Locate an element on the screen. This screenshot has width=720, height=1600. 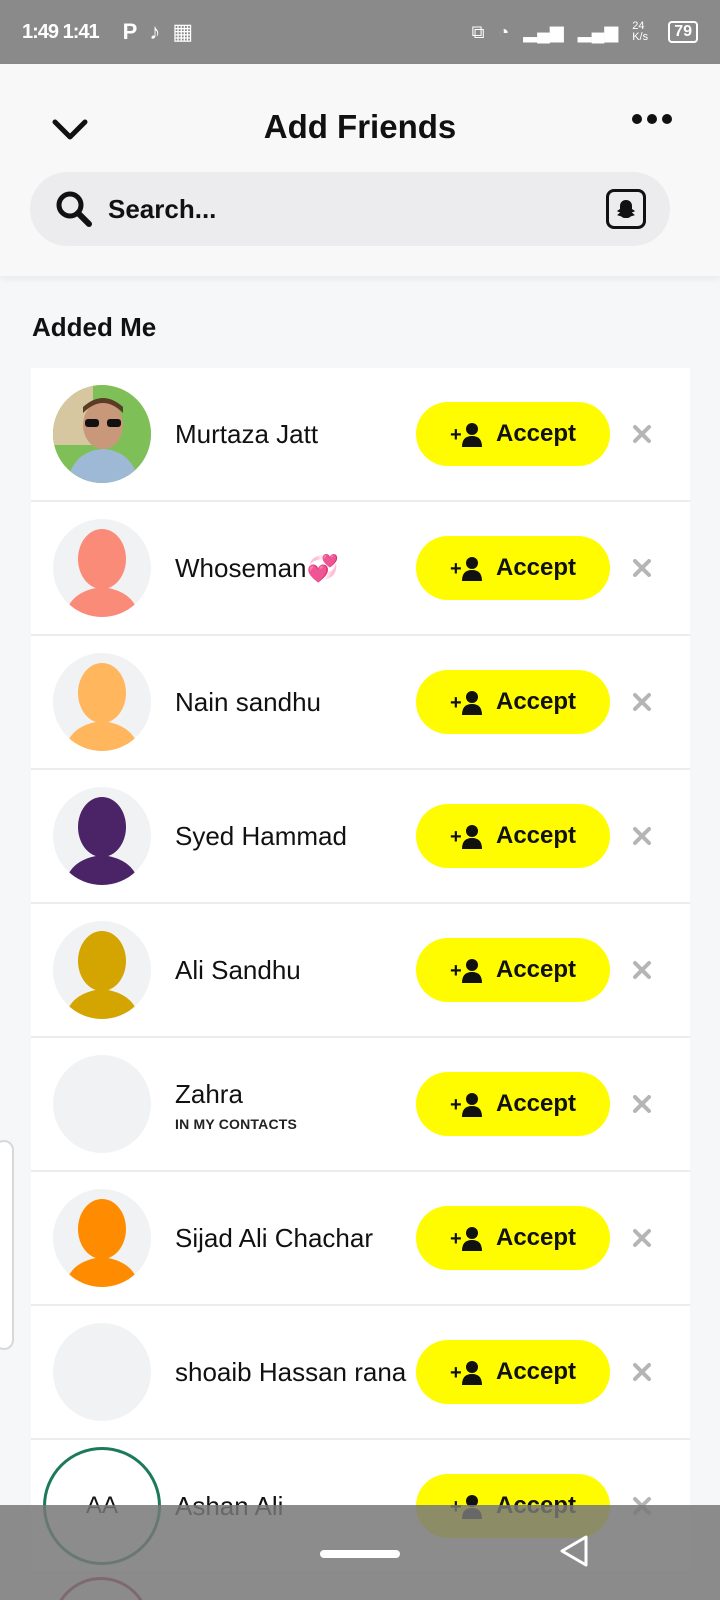
back-icon is located at coordinates (574, 1551).